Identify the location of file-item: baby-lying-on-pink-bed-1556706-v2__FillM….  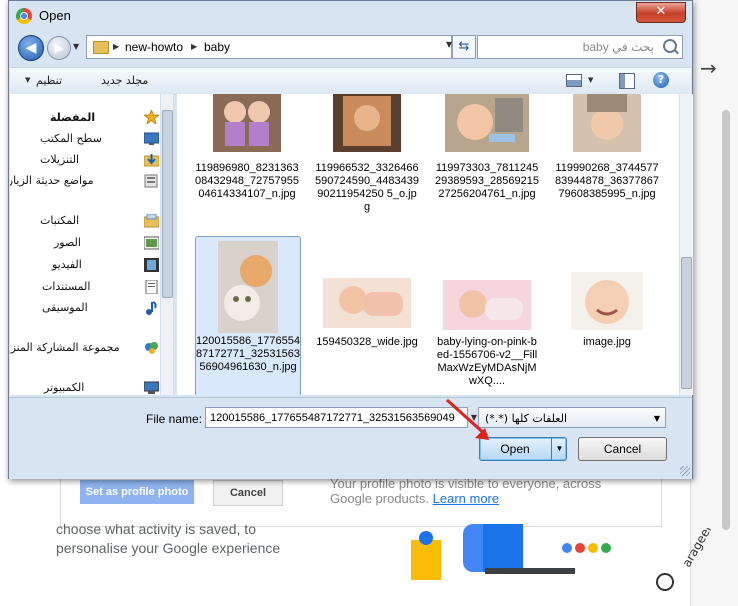
(487, 315).